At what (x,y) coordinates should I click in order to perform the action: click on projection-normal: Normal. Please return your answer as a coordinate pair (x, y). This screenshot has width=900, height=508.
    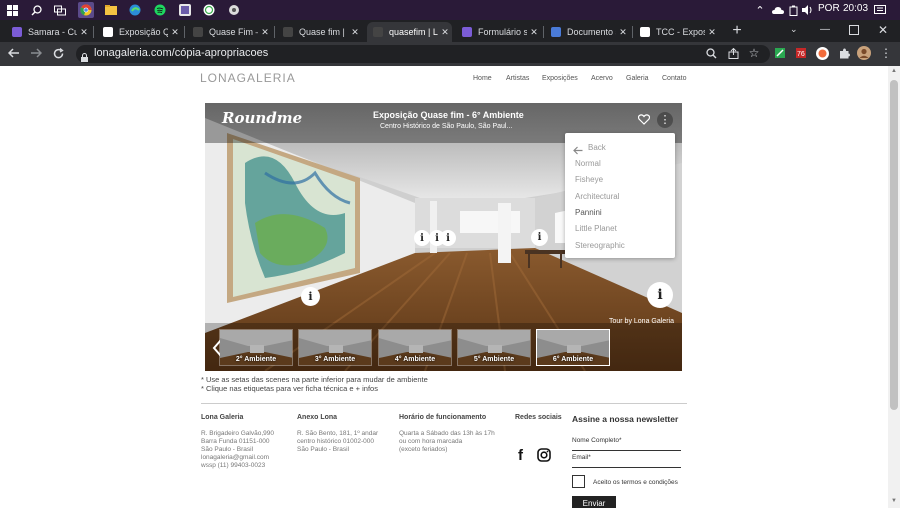
    Looking at the image, I should click on (588, 163).